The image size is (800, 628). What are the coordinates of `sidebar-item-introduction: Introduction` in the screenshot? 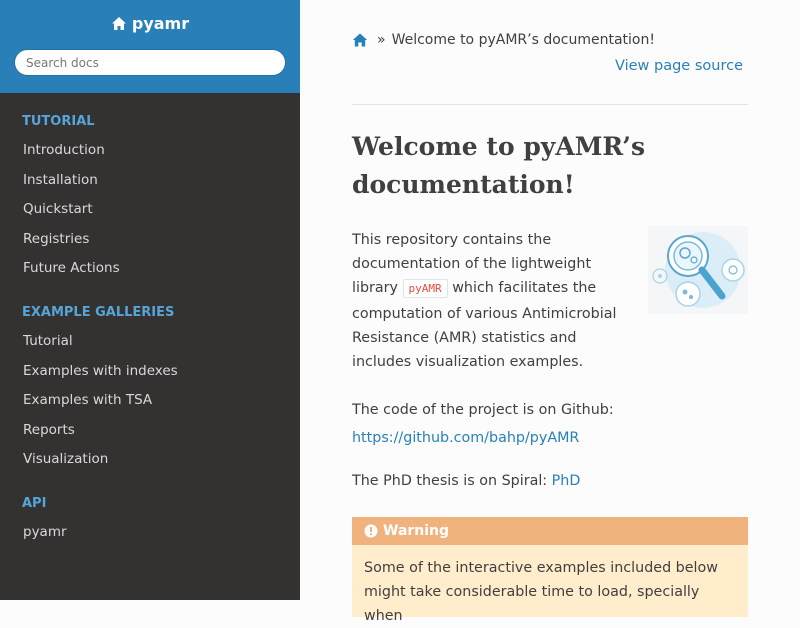 It's located at (150, 151).